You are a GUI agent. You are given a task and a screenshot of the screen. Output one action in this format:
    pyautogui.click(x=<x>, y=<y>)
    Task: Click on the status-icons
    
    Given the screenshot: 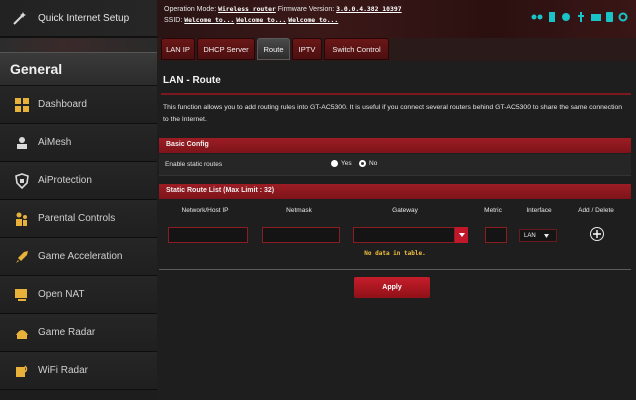 What is the action you would take?
    pyautogui.click(x=579, y=17)
    